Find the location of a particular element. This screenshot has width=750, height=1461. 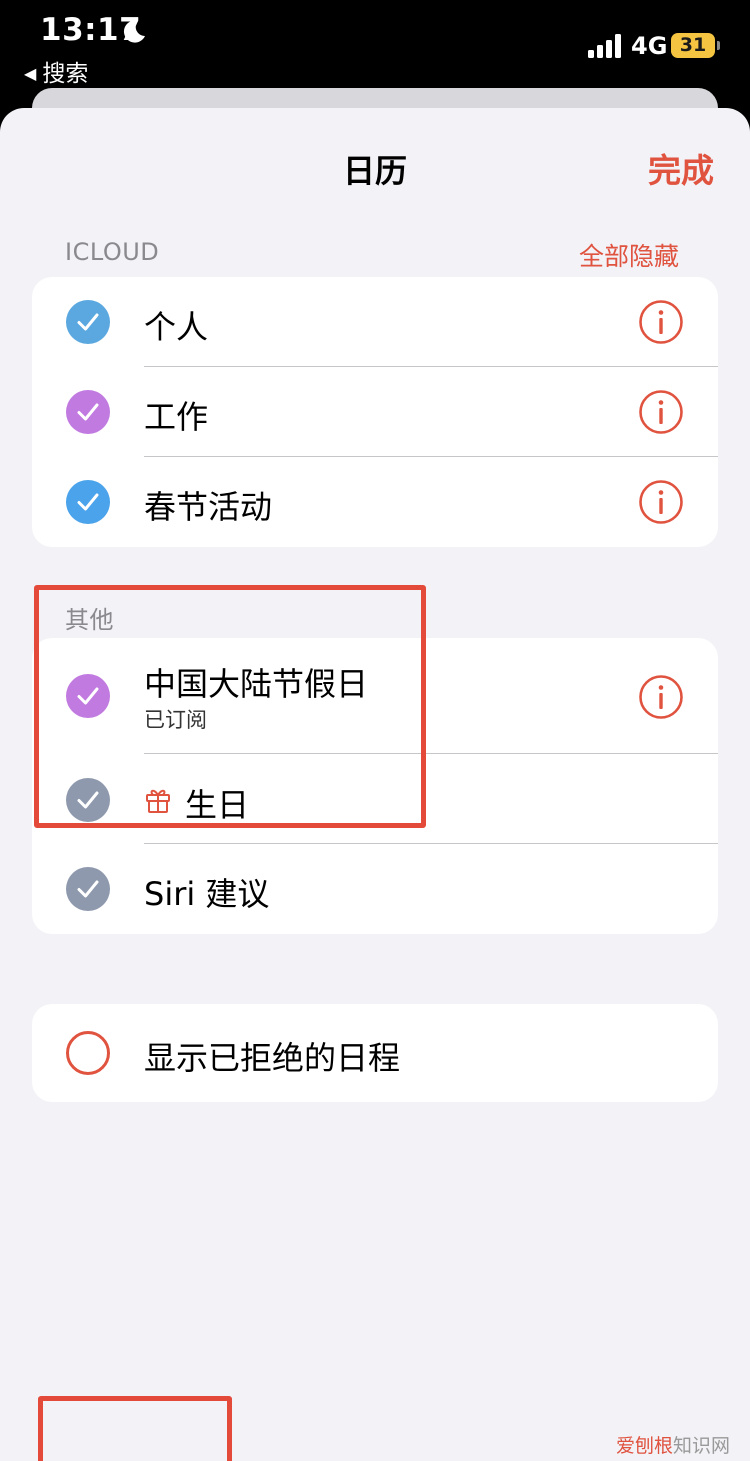

calendar-row-work: 工作 is located at coordinates (375, 412).